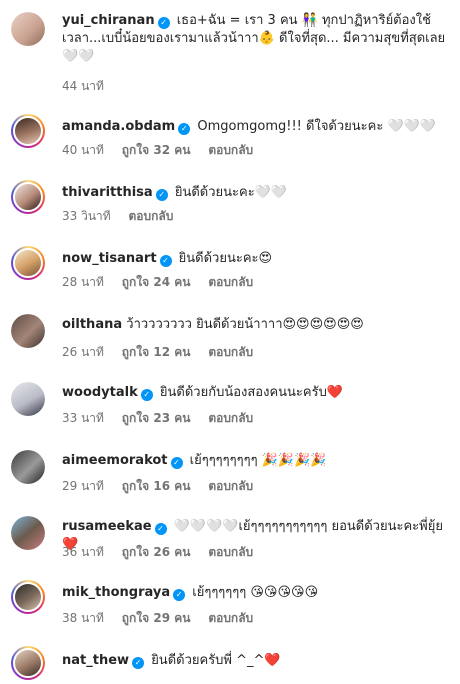 The height and width of the screenshot is (684, 460). I want to click on username: amanda.obdam, so click(118, 126).